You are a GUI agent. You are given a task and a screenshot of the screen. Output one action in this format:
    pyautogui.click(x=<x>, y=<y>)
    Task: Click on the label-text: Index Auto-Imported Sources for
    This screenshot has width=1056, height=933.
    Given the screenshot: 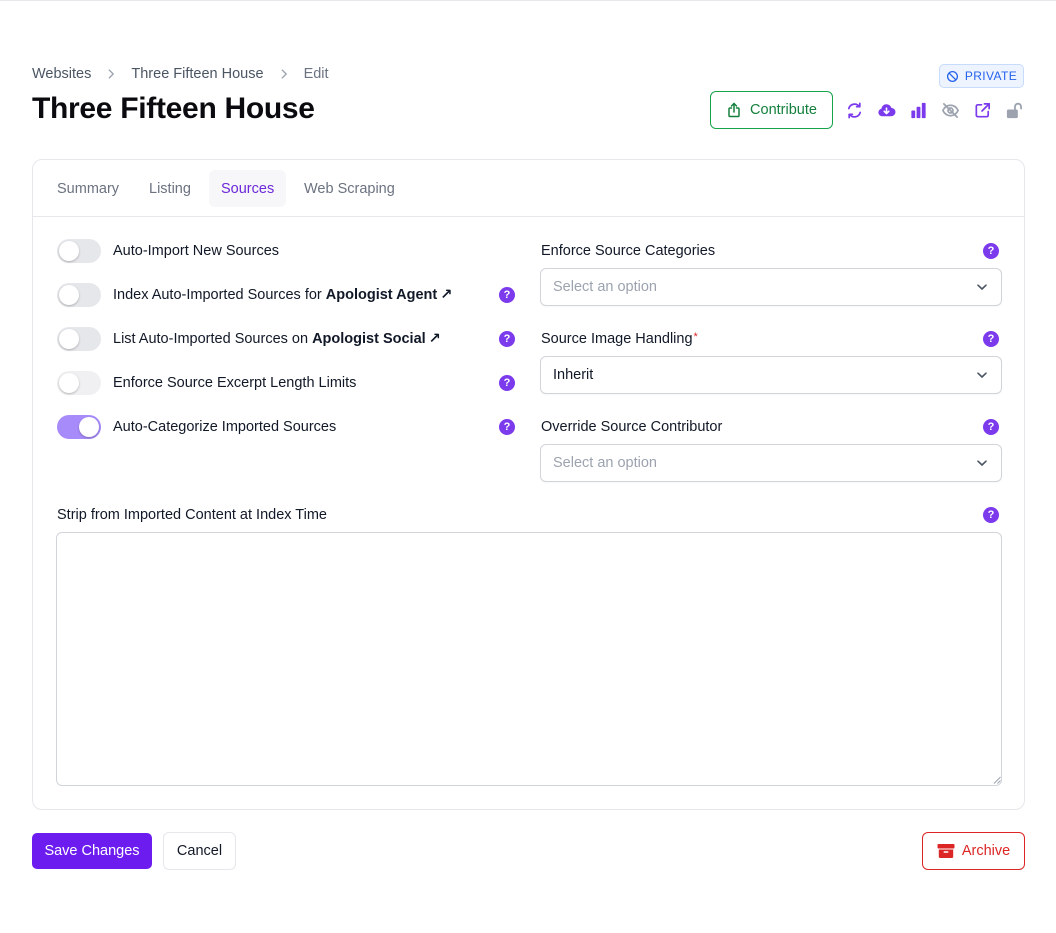 What is the action you would take?
    pyautogui.click(x=219, y=295)
    